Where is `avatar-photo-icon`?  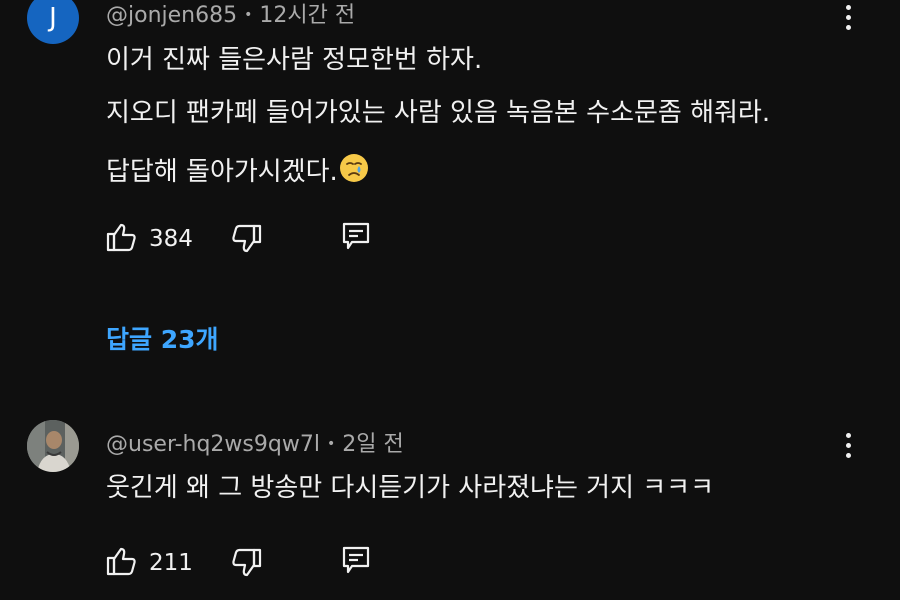 avatar-photo-icon is located at coordinates (53, 446).